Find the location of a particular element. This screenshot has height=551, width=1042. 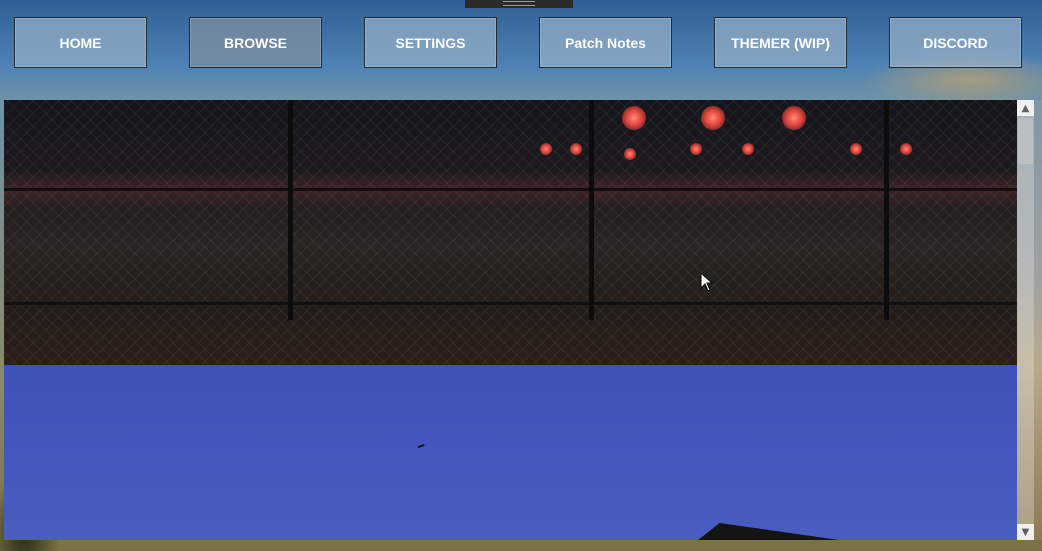

roof-silhouette is located at coordinates (777, 531).